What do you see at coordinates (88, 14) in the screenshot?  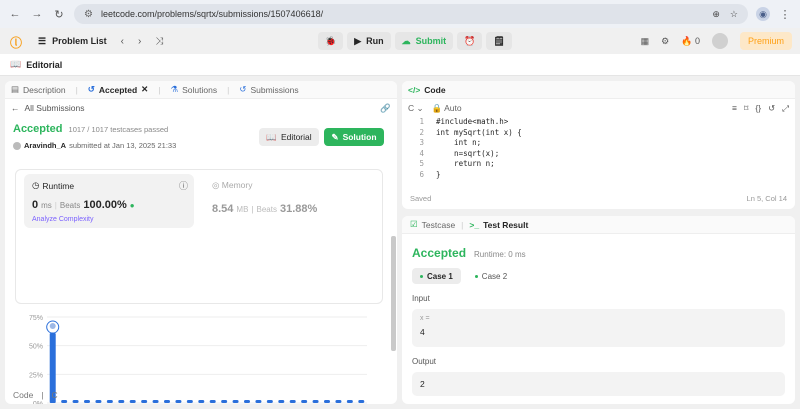 I see `site-info-icon: ⚙` at bounding box center [88, 14].